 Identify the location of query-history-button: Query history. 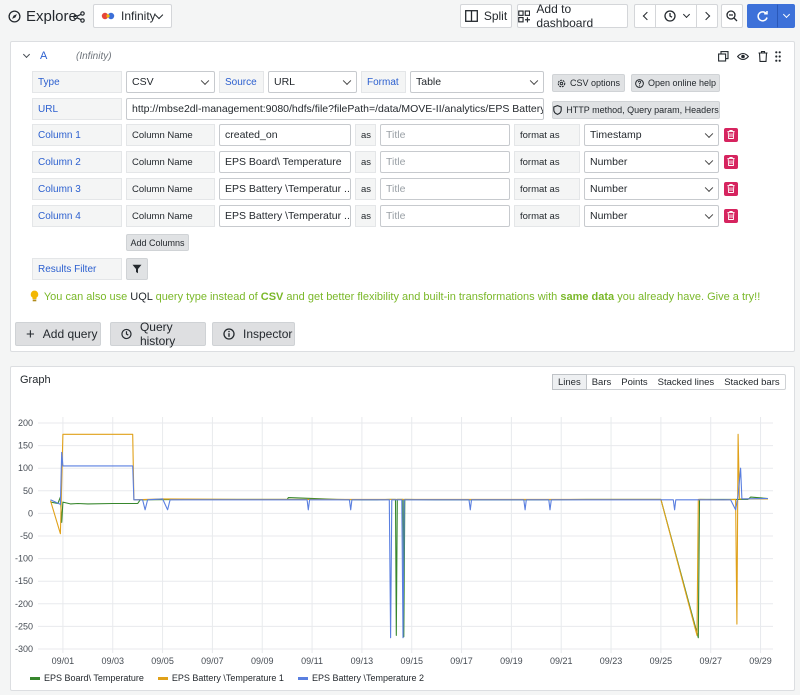
(158, 334).